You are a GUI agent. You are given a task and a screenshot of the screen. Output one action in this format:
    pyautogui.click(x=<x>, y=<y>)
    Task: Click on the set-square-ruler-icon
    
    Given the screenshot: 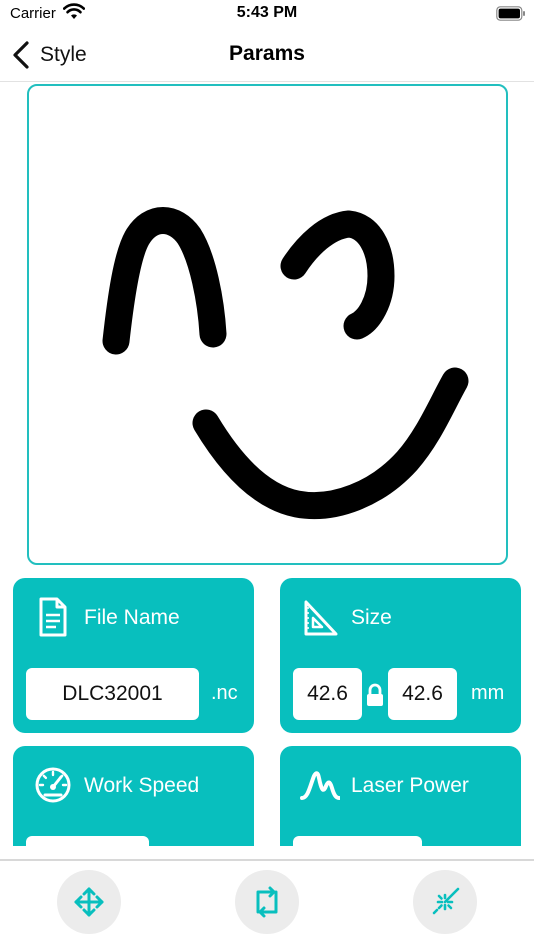 What is the action you would take?
    pyautogui.click(x=321, y=618)
    